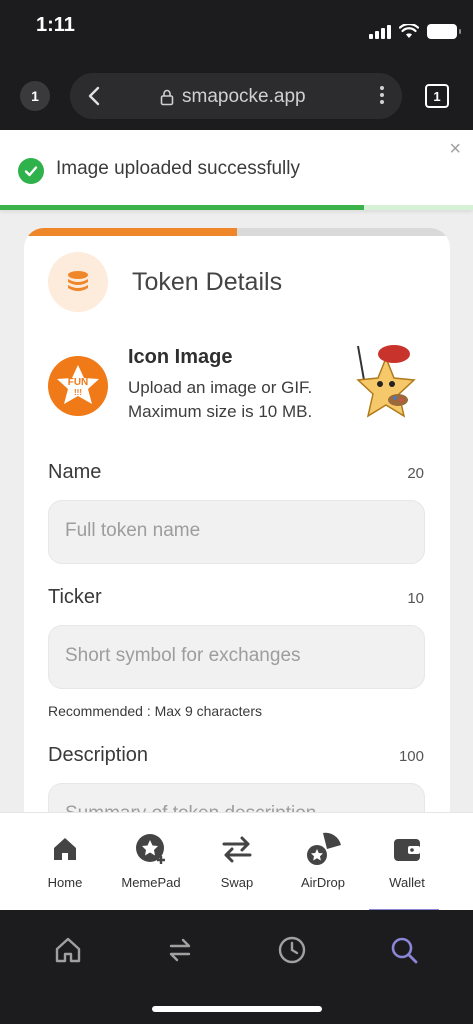 This screenshot has width=473, height=1024. Describe the element at coordinates (151, 882) in the screenshot. I see `nav-memepad-label: MemePad` at that location.